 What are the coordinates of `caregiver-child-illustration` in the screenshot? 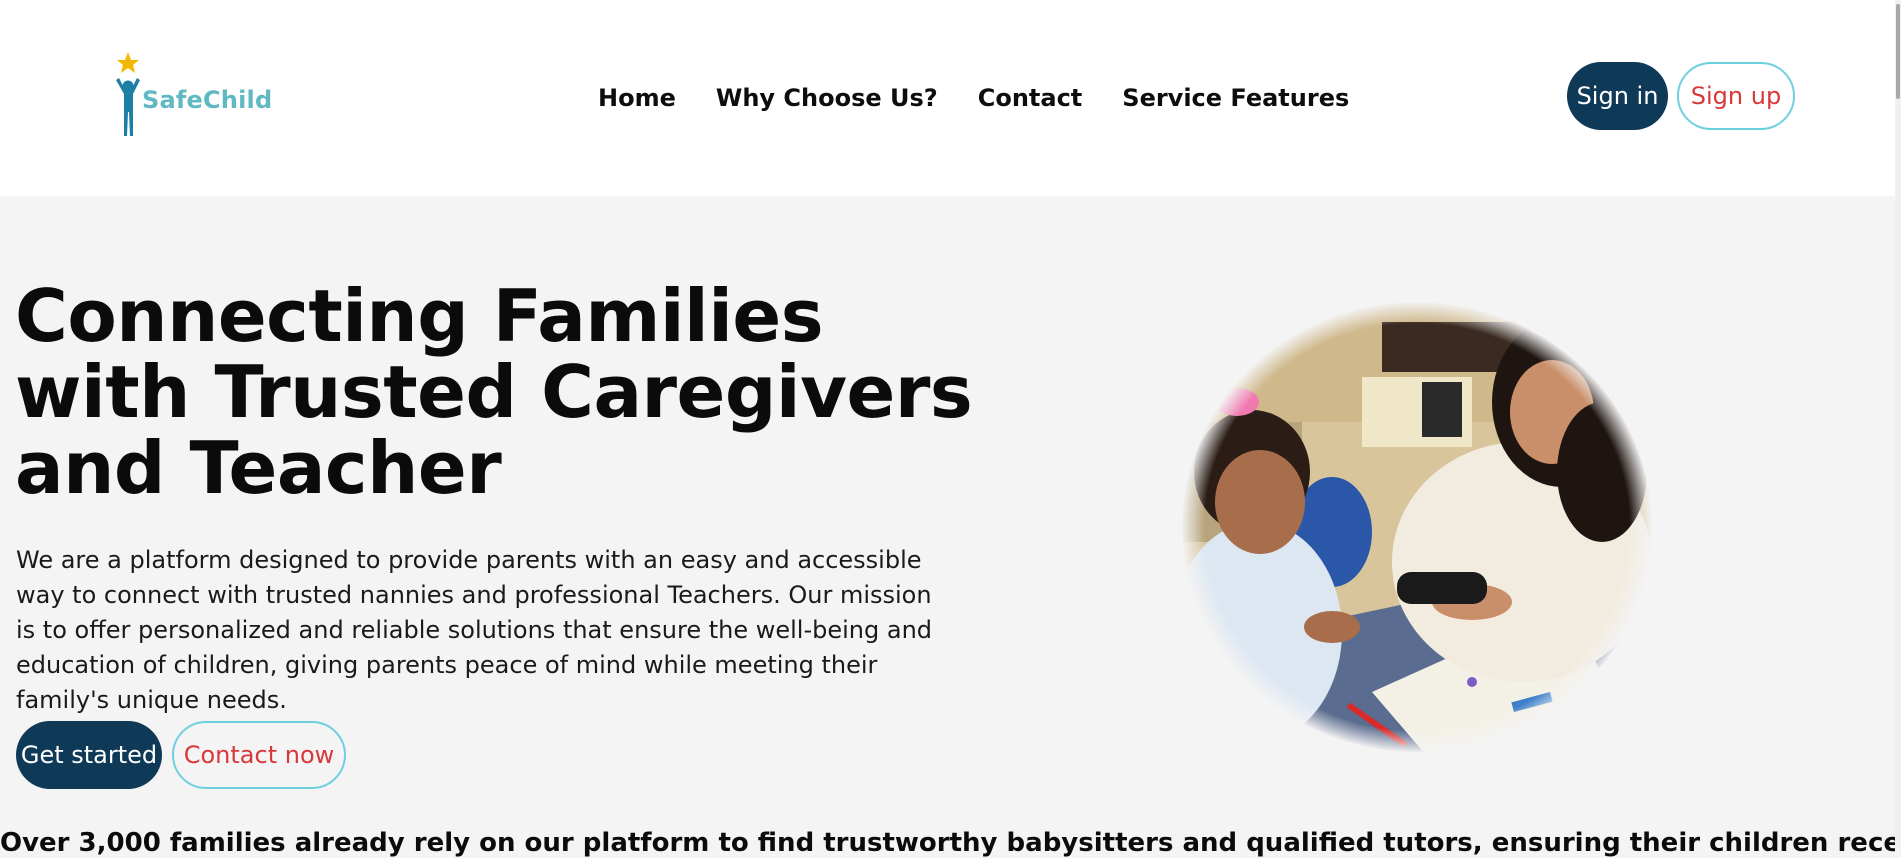 It's located at (1417, 527).